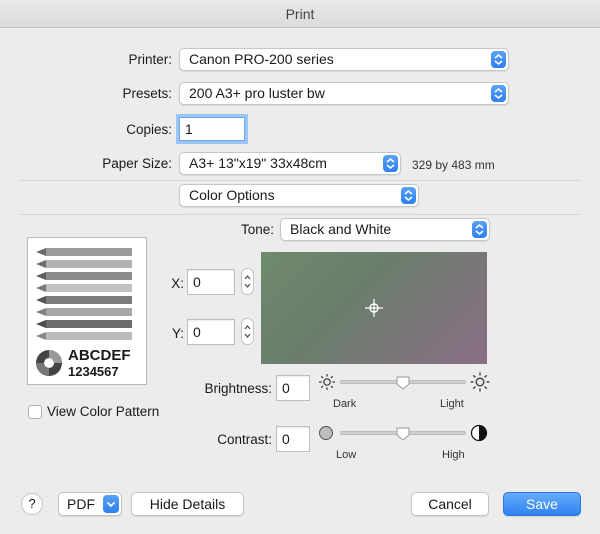  I want to click on help-button: ?, so click(32, 504).